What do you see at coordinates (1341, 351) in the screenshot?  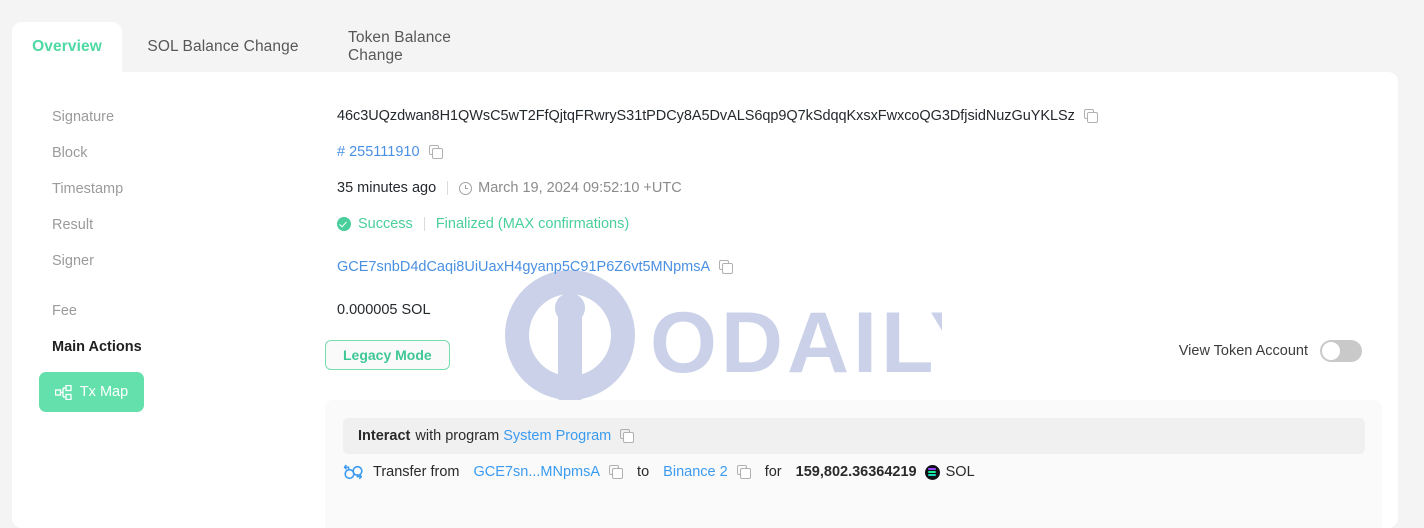 I see `view-token-account-switch` at bounding box center [1341, 351].